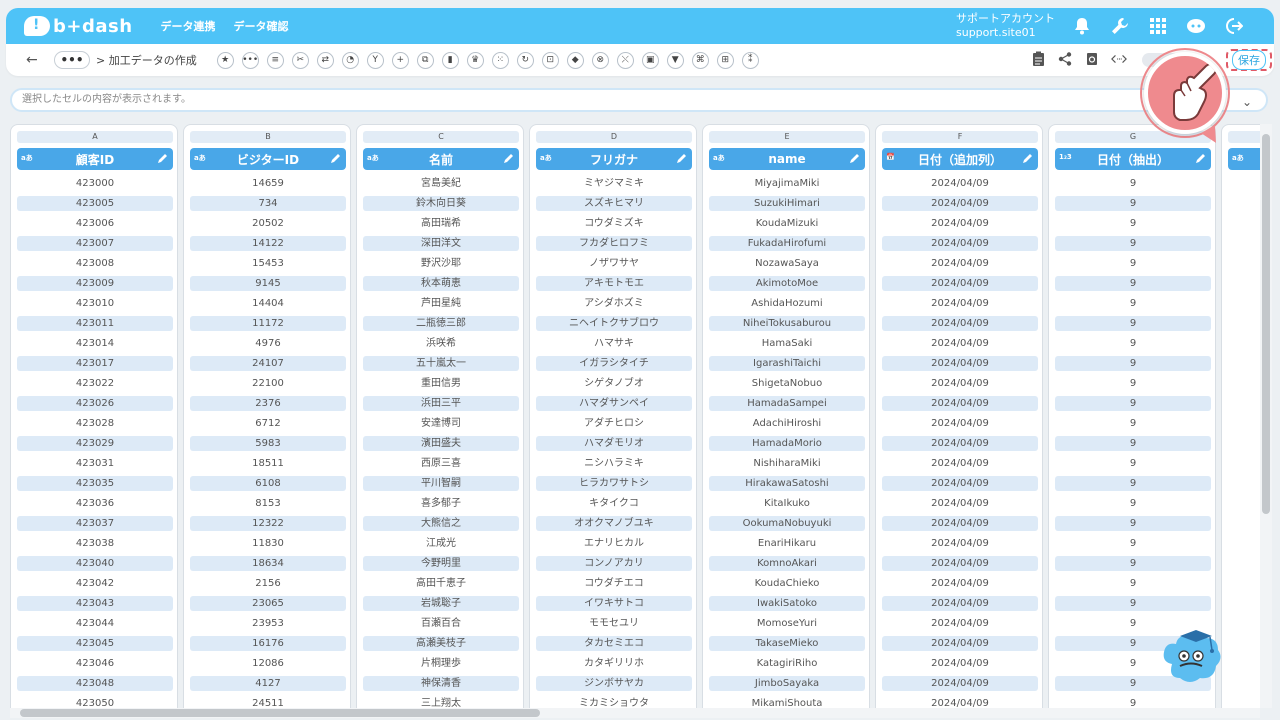  I want to click on table-cell: 423037, so click(95, 523).